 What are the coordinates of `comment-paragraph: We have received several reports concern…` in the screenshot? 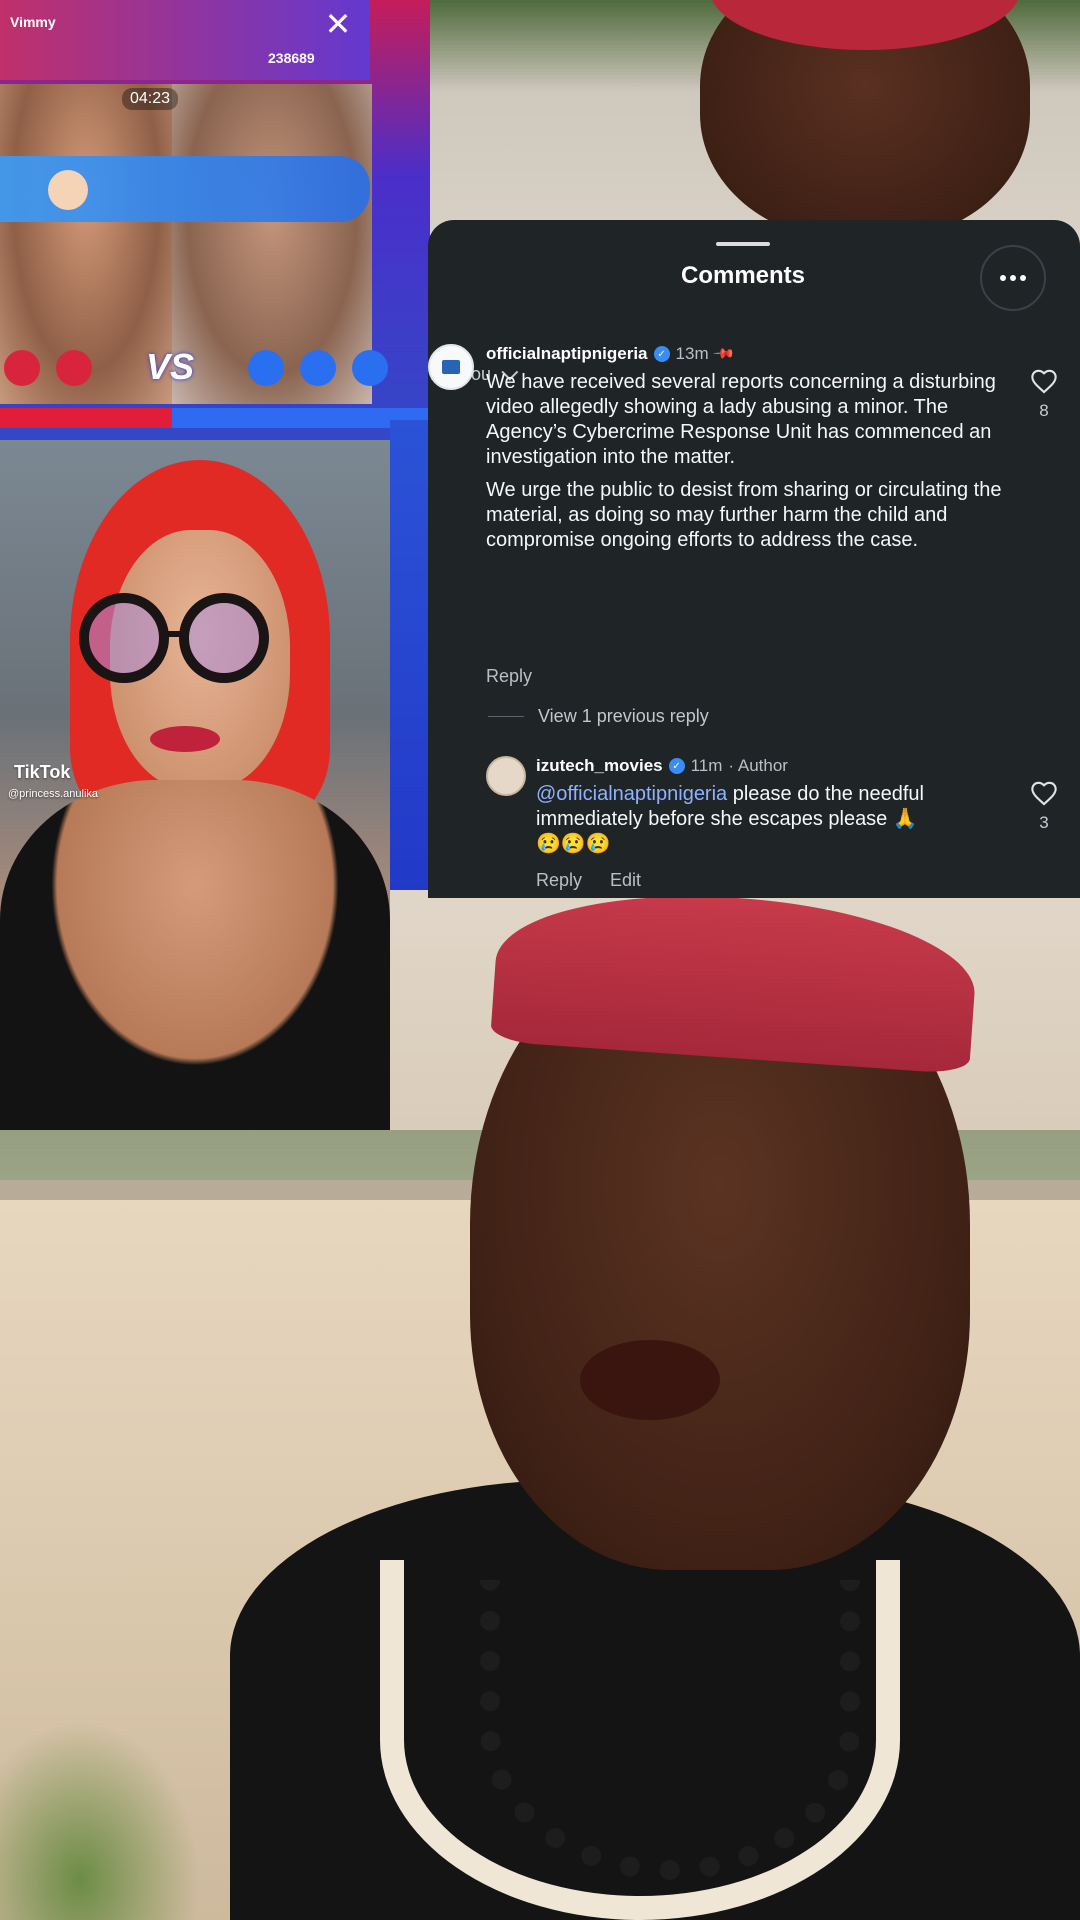 It's located at (741, 419).